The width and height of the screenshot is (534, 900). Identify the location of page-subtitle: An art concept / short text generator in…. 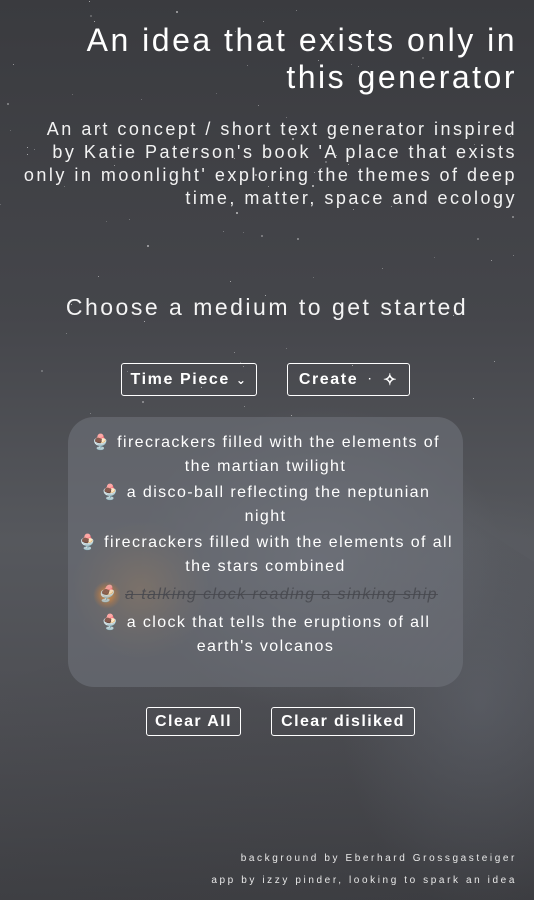
(270, 163).